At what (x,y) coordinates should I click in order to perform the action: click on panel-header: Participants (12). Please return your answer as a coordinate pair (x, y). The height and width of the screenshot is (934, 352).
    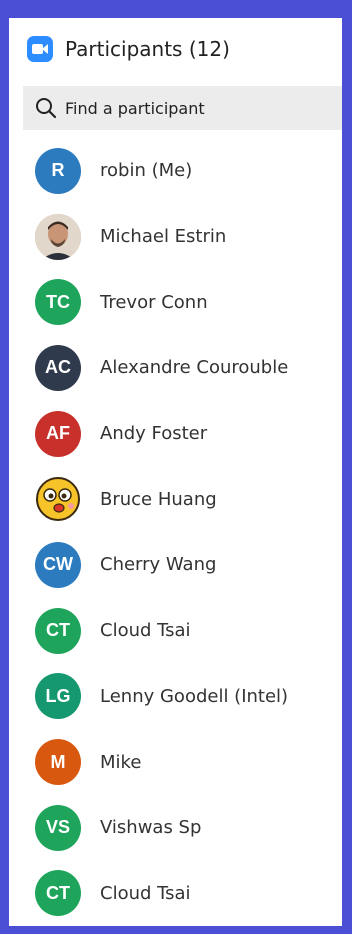
    Looking at the image, I should click on (175, 49).